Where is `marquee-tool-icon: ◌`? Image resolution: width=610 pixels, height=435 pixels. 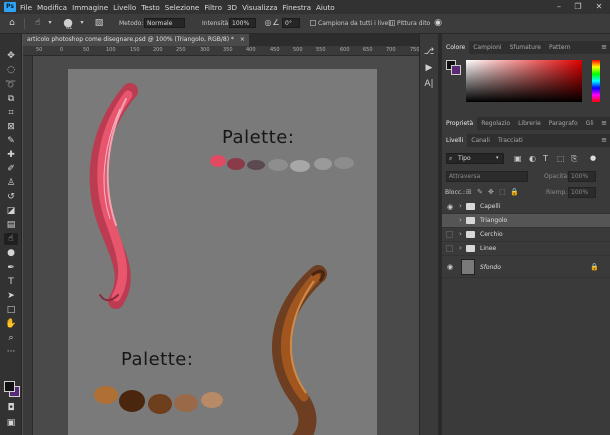
marquee-tool-icon: ◌ is located at coordinates (11, 70).